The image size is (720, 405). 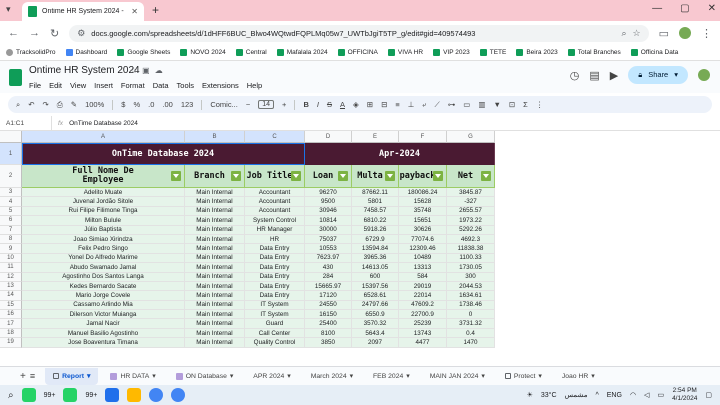 I want to click on row-header: 15, so click(x=11, y=305).